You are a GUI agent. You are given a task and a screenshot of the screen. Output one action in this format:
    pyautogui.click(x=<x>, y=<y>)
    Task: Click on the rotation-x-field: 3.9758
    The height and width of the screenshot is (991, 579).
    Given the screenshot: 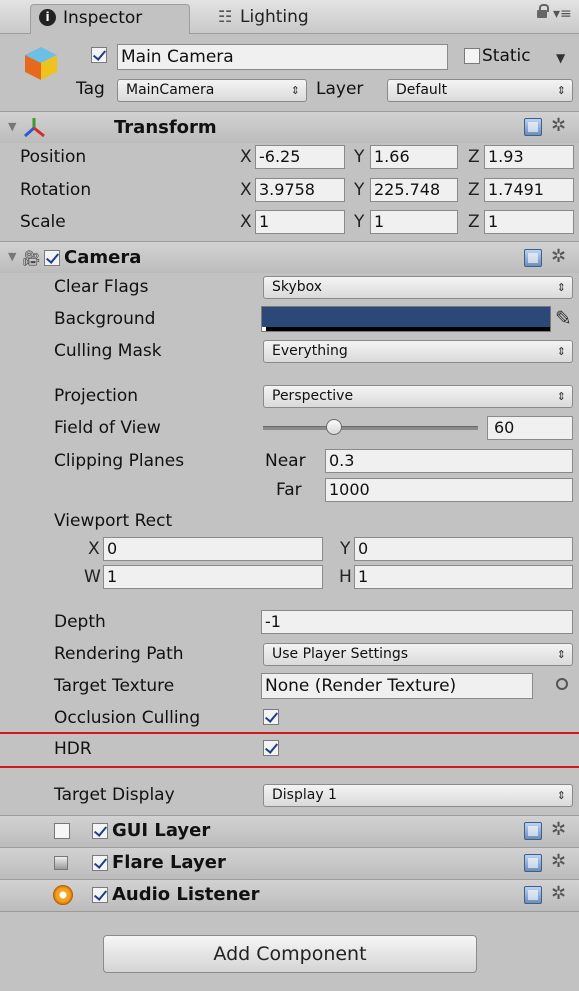 What is the action you would take?
    pyautogui.click(x=300, y=190)
    